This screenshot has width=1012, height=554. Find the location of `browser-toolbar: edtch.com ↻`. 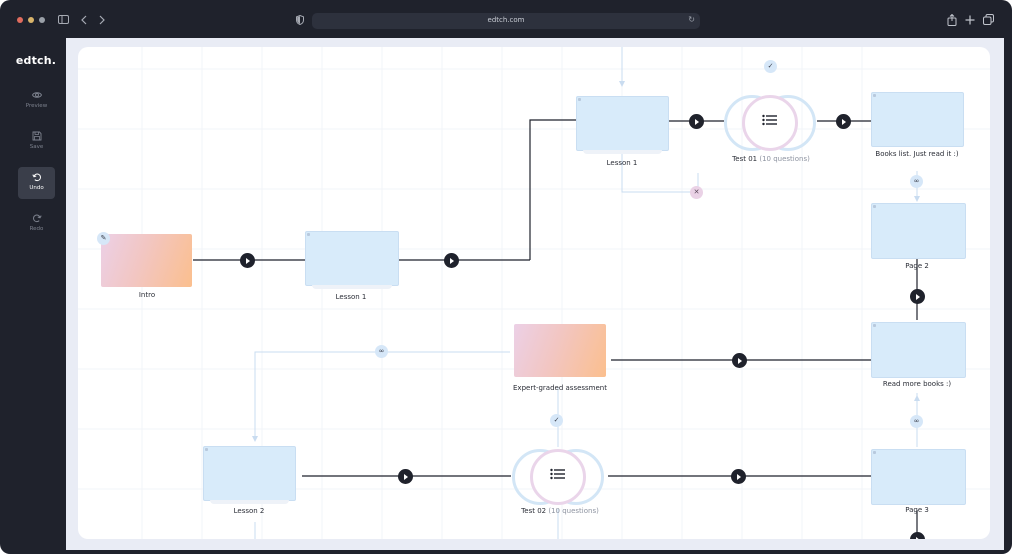

browser-toolbar: edtch.com ↻ is located at coordinates (506, 19).